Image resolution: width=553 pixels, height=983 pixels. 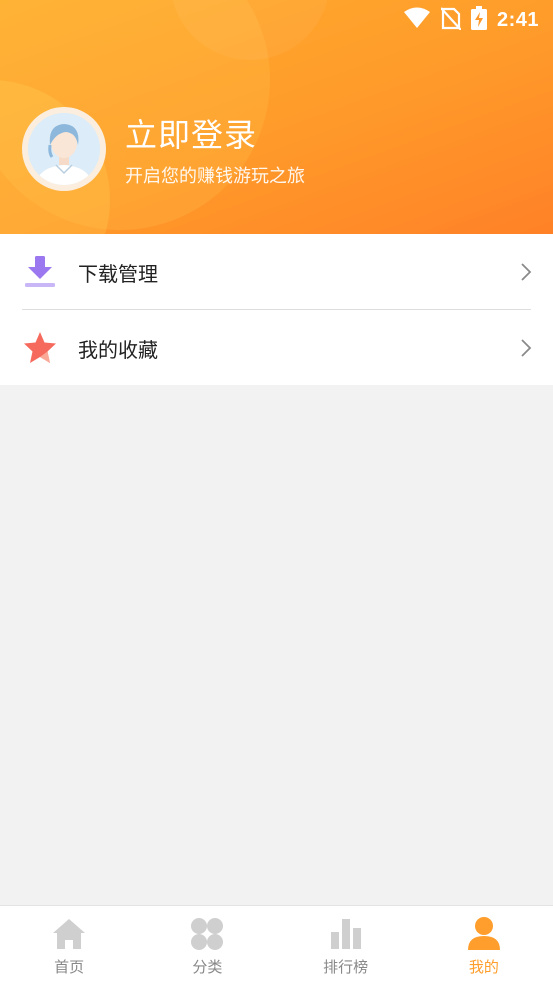 I want to click on menu-item-label: 我的收藏, so click(x=118, y=350).